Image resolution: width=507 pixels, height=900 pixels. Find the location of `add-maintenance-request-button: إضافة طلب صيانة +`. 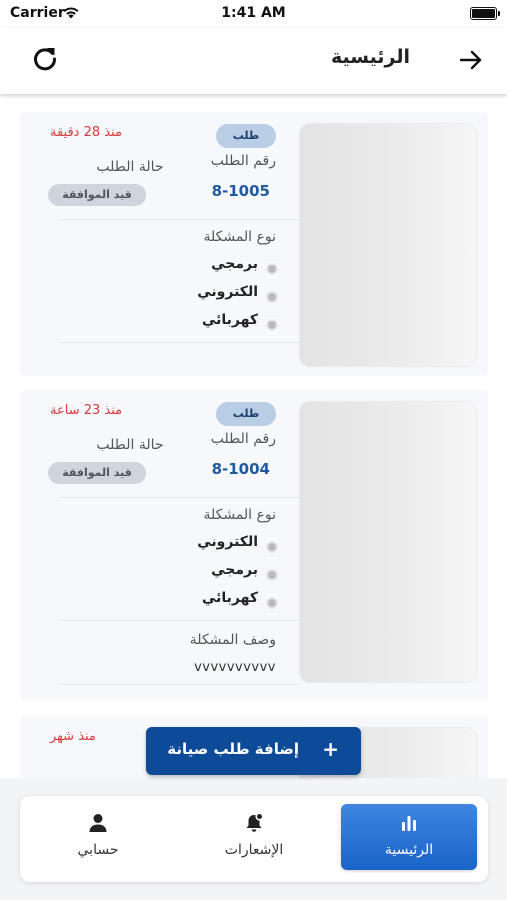

add-maintenance-request-button: إضافة طلب صيانة + is located at coordinates (253, 751).